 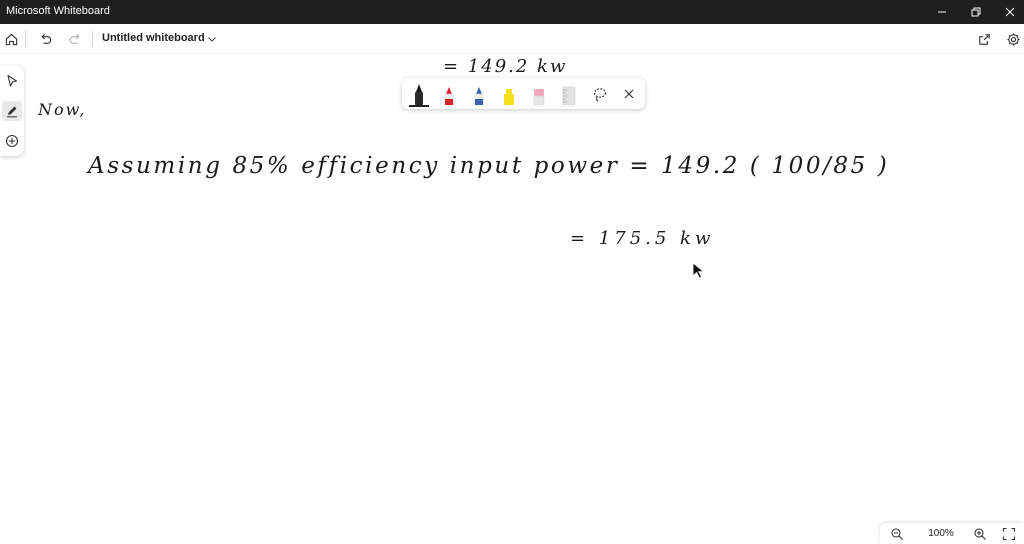 I want to click on mouse-cursor-icon, so click(x=698, y=270).